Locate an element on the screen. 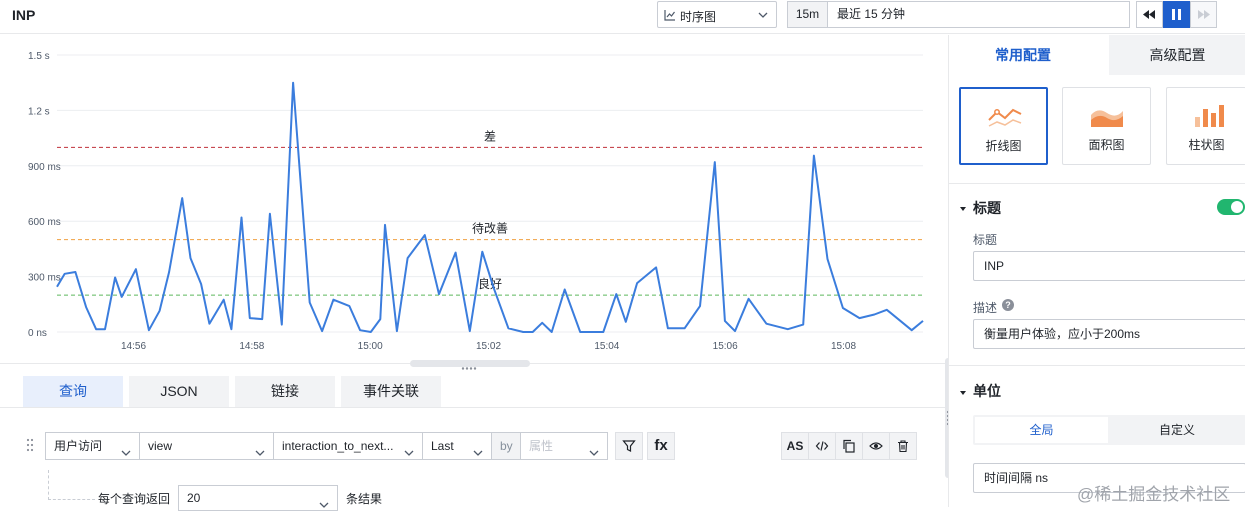 The image size is (1245, 511). y-tick-label: 300 ms is located at coordinates (44, 278).